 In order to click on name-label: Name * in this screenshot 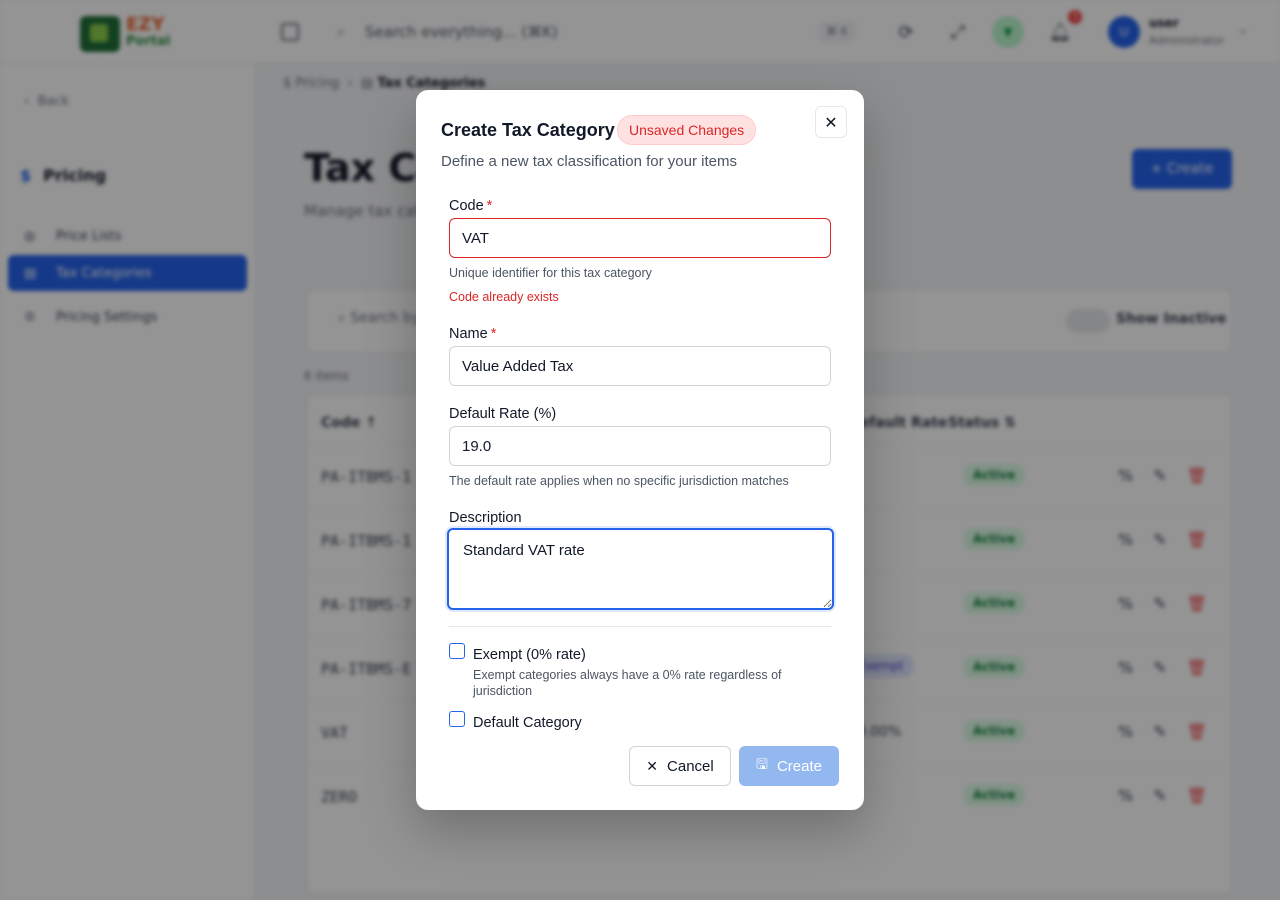, I will do `click(472, 334)`.